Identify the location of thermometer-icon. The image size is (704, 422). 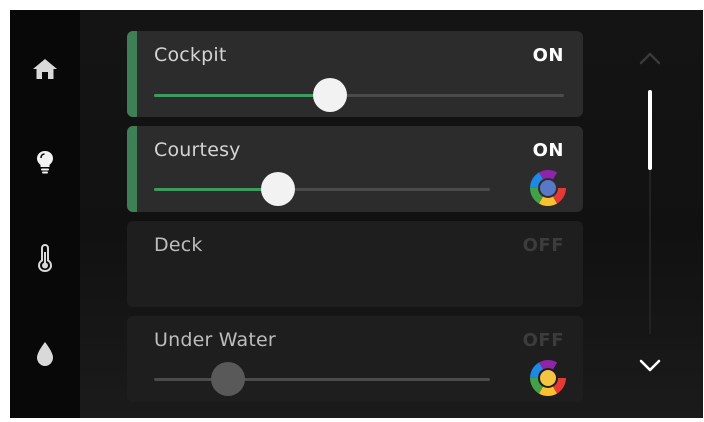
(45, 258).